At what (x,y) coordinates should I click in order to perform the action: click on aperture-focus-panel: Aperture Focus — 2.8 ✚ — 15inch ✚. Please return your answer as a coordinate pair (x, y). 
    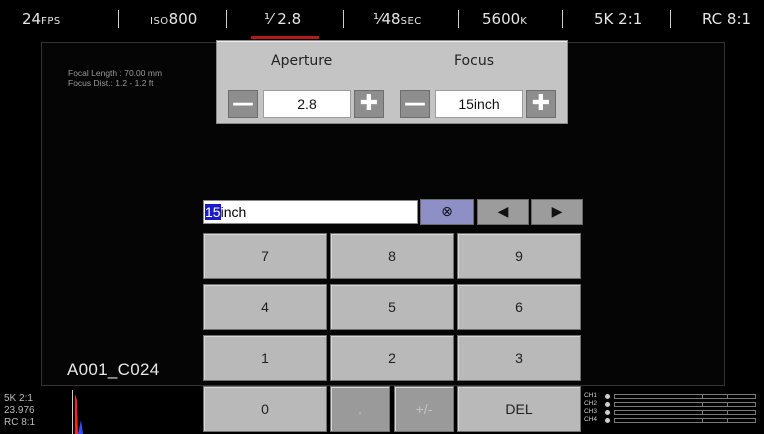
    Looking at the image, I should click on (392, 82).